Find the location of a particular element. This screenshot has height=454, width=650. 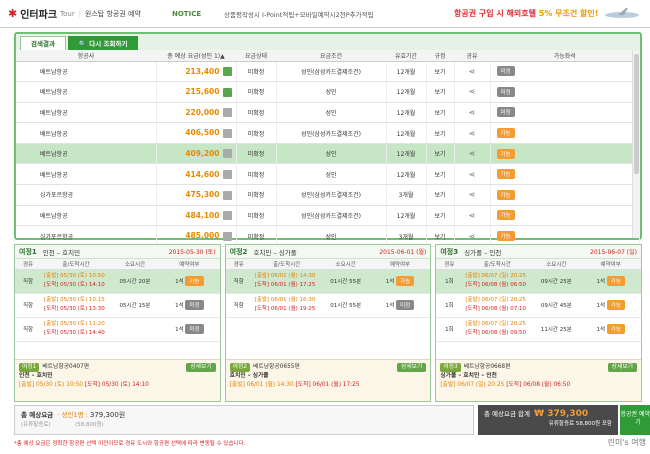

fare-row: 싱가포르항공 475,300 미확정 성인(삼성카드결제조건) 3개월 보기 ⋖ 가능 is located at coordinates (328, 195).